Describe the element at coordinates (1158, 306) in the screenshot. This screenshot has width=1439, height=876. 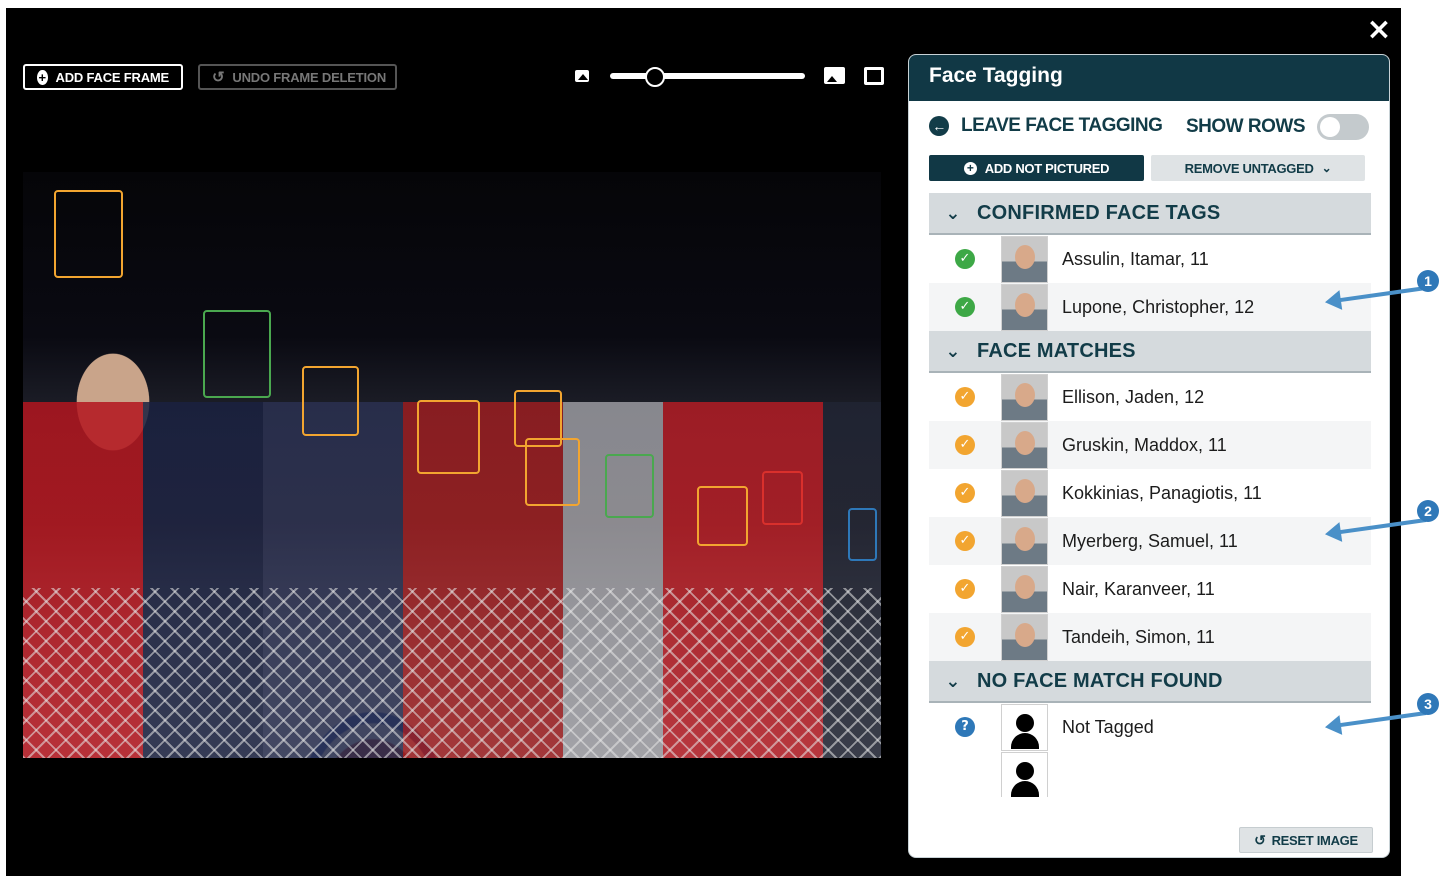
I see `person-name: Lupone, Christopher, 12` at that location.